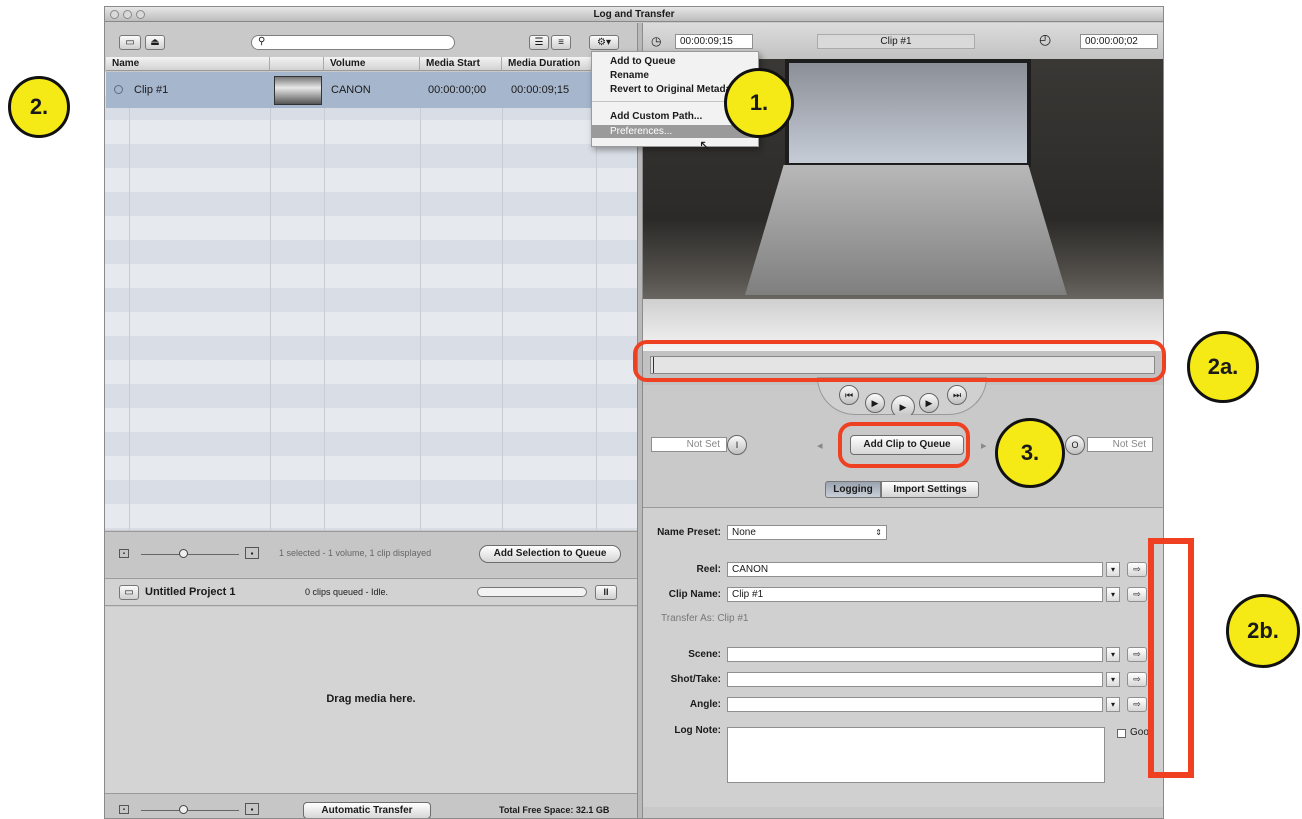  I want to click on mark-out-button: O, so click(1075, 445).